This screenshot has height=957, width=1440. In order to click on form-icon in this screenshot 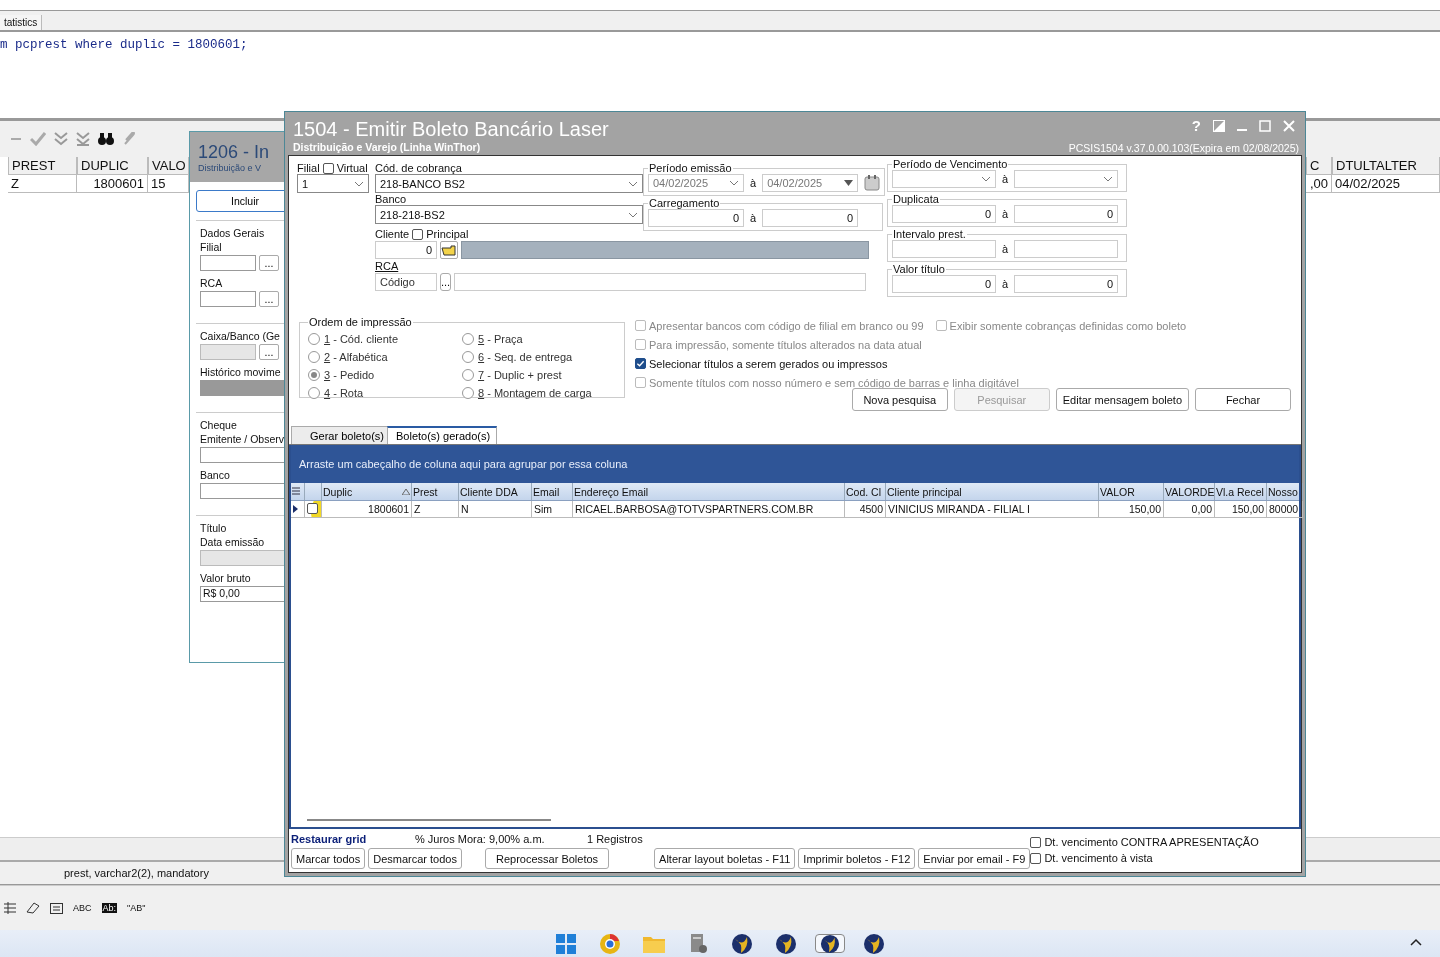, I will do `click(56, 908)`.